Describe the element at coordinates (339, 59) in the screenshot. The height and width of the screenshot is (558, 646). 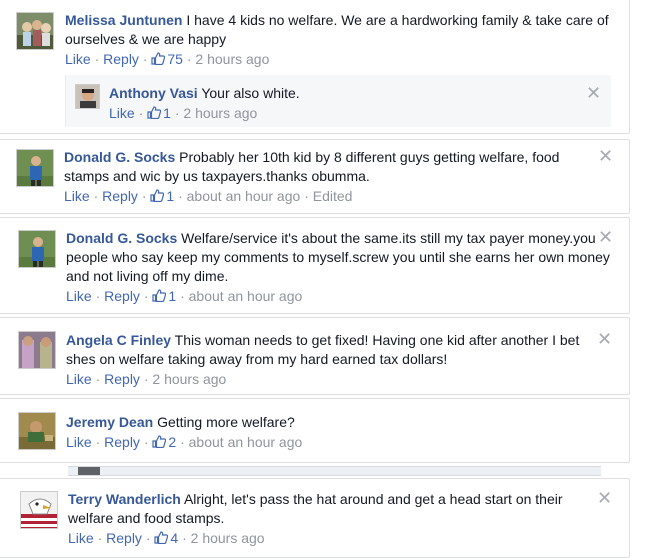
I see `comment-actions: Like · Reply · 75 · 2 hours ago` at that location.